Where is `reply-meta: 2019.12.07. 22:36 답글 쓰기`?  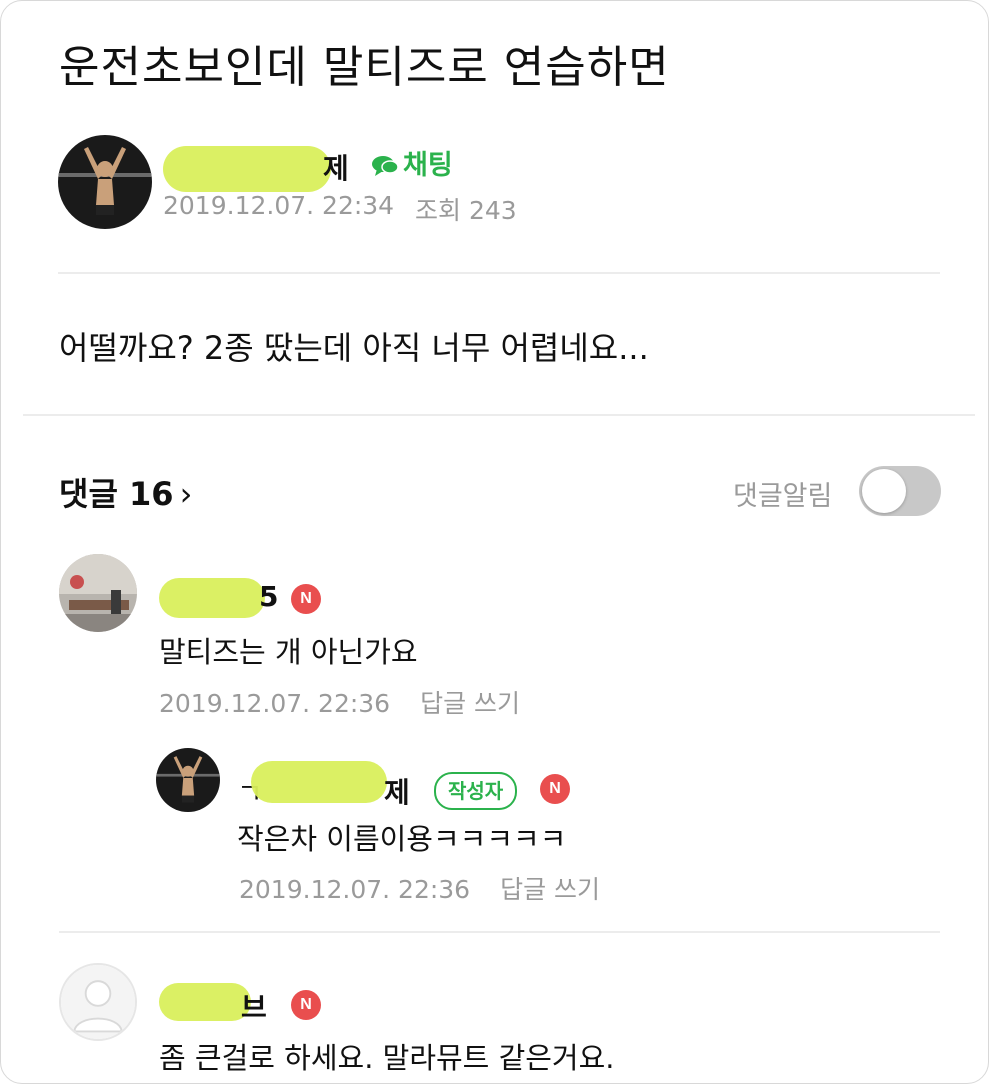 reply-meta: 2019.12.07. 22:36 답글 쓰기 is located at coordinates (419, 888).